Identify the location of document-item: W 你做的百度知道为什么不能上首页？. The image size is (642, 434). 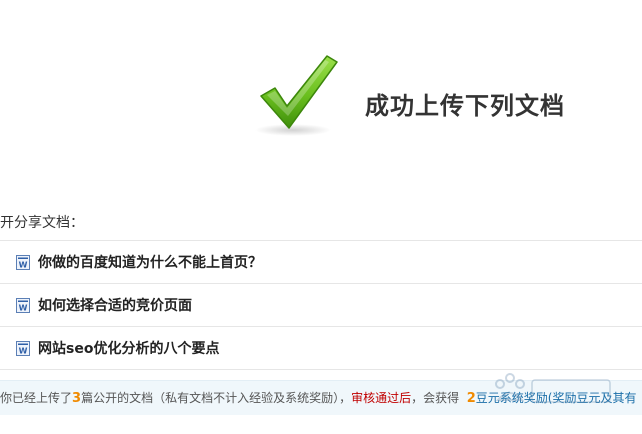
(321, 262).